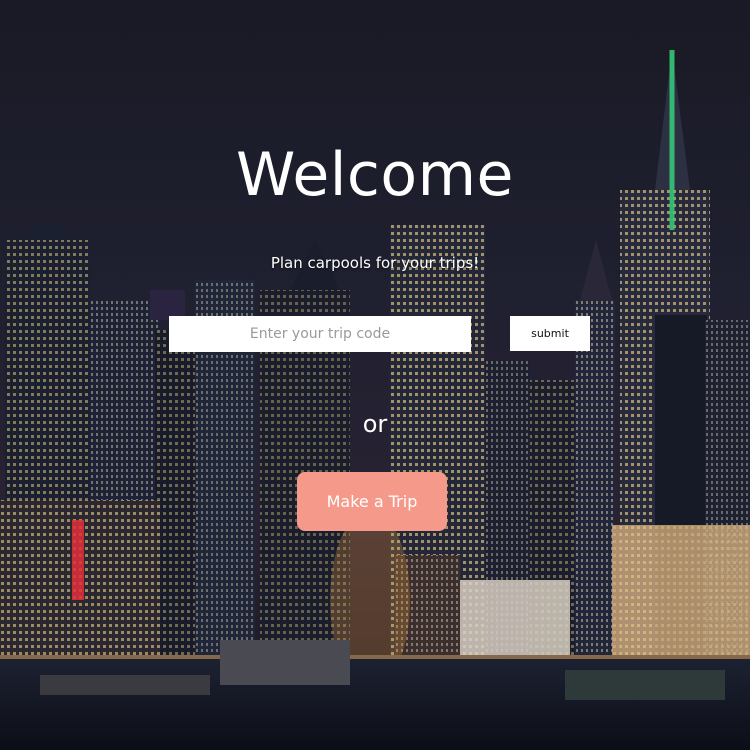  I want to click on tagline: Plan carpools for your trips!, so click(375, 263).